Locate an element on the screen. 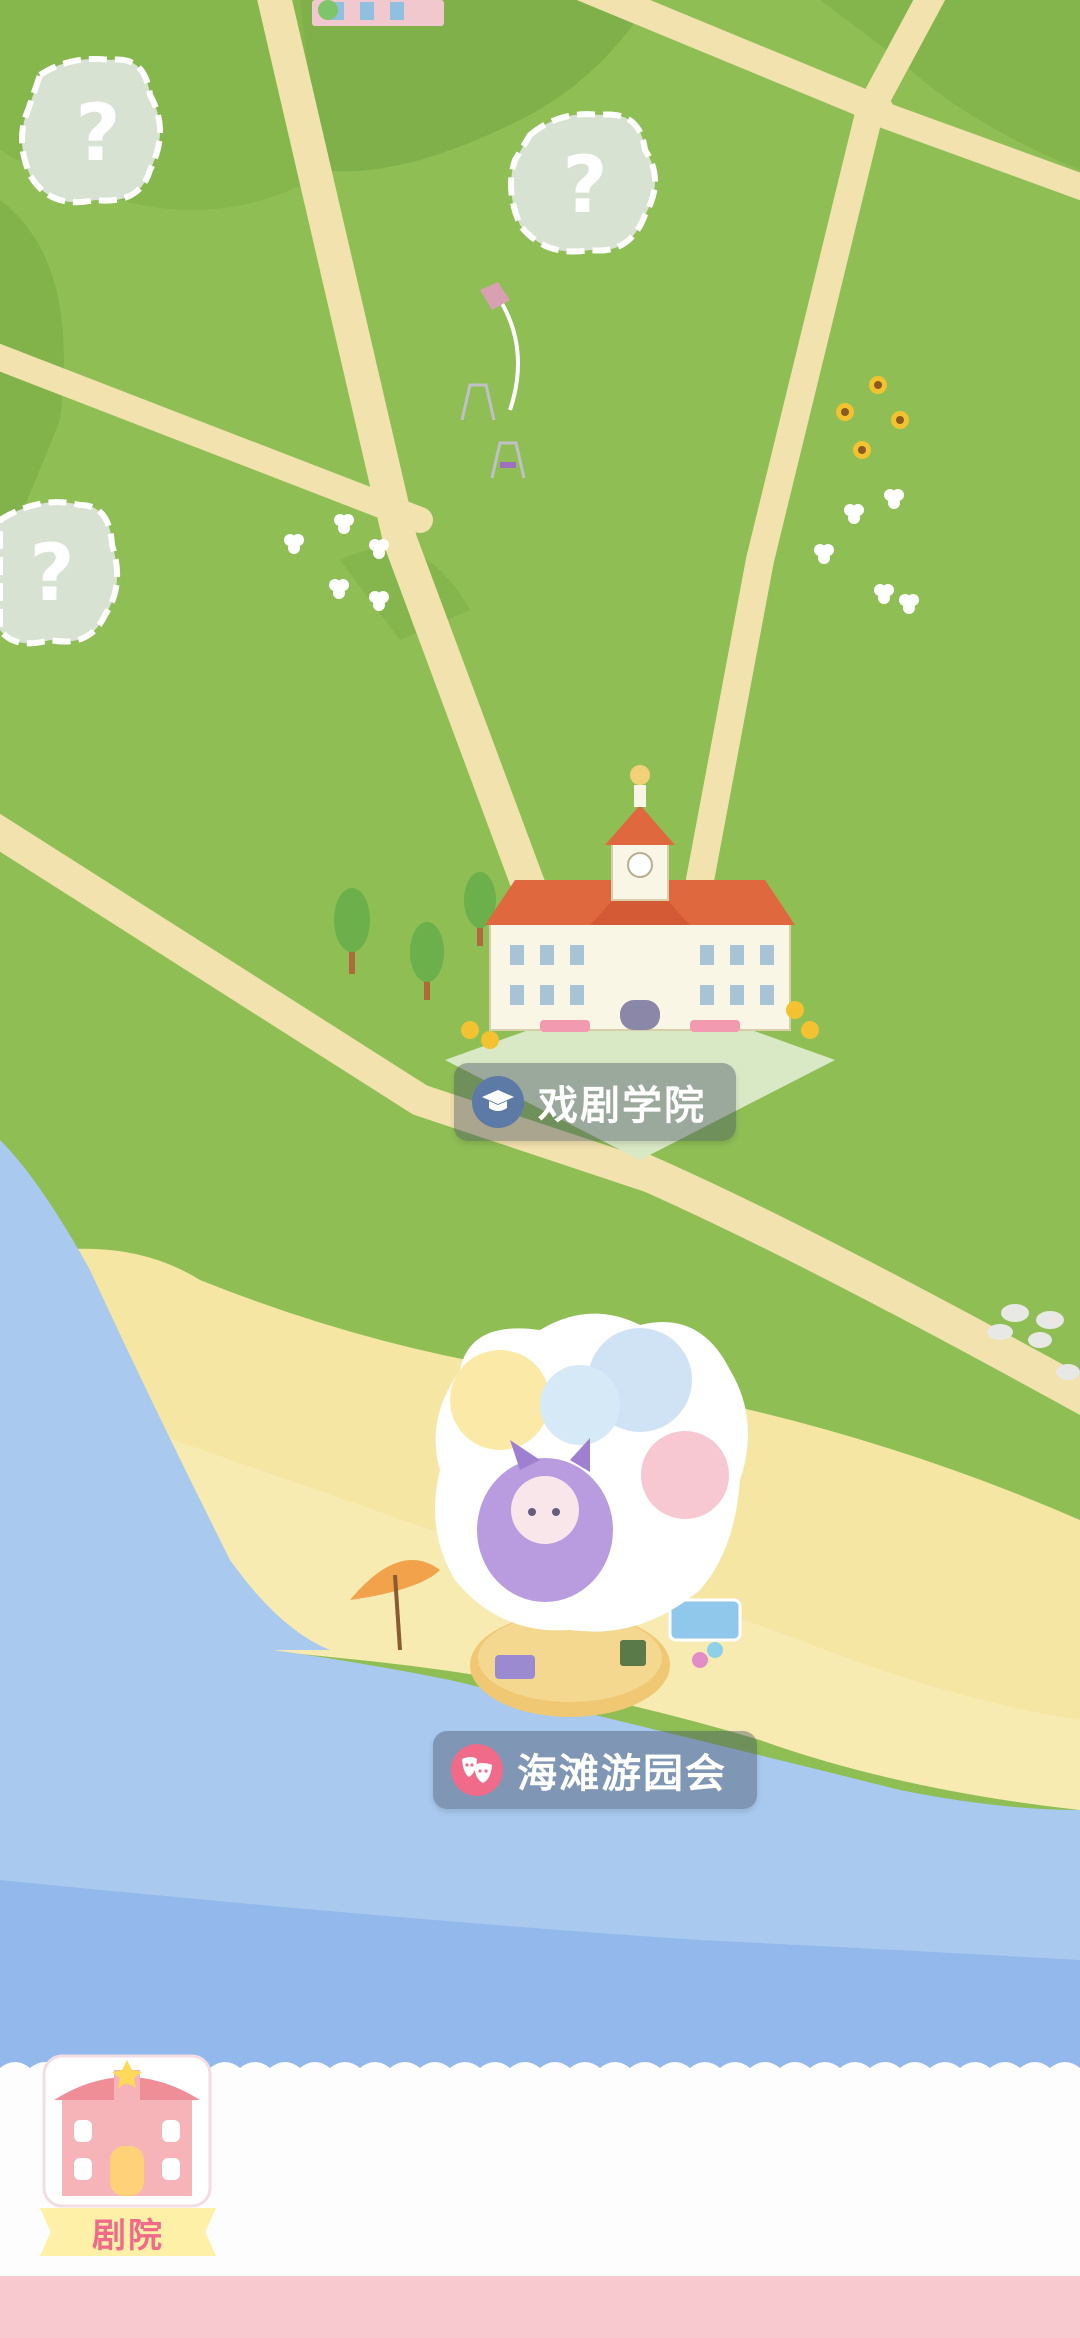 Image resolution: width=1080 pixels, height=2338 pixels. location-label-drama-academy: 戏剧学院 is located at coordinates (595, 1102).